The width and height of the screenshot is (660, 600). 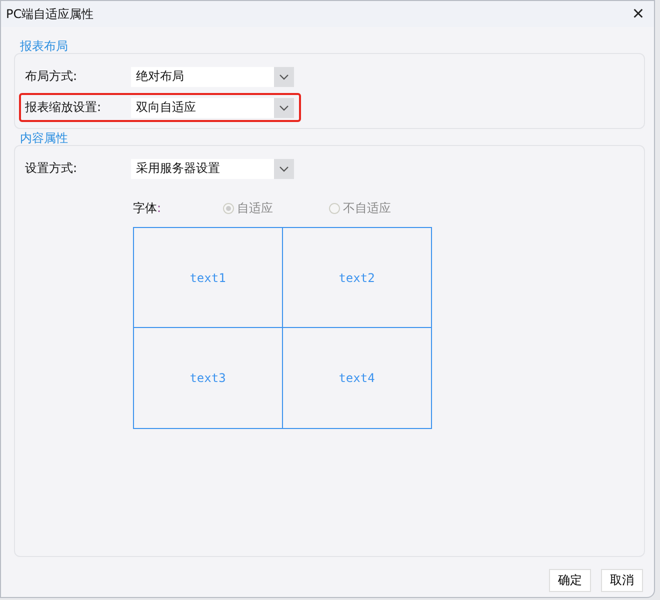 I want to click on section-legend: 报表布局, so click(x=332, y=46).